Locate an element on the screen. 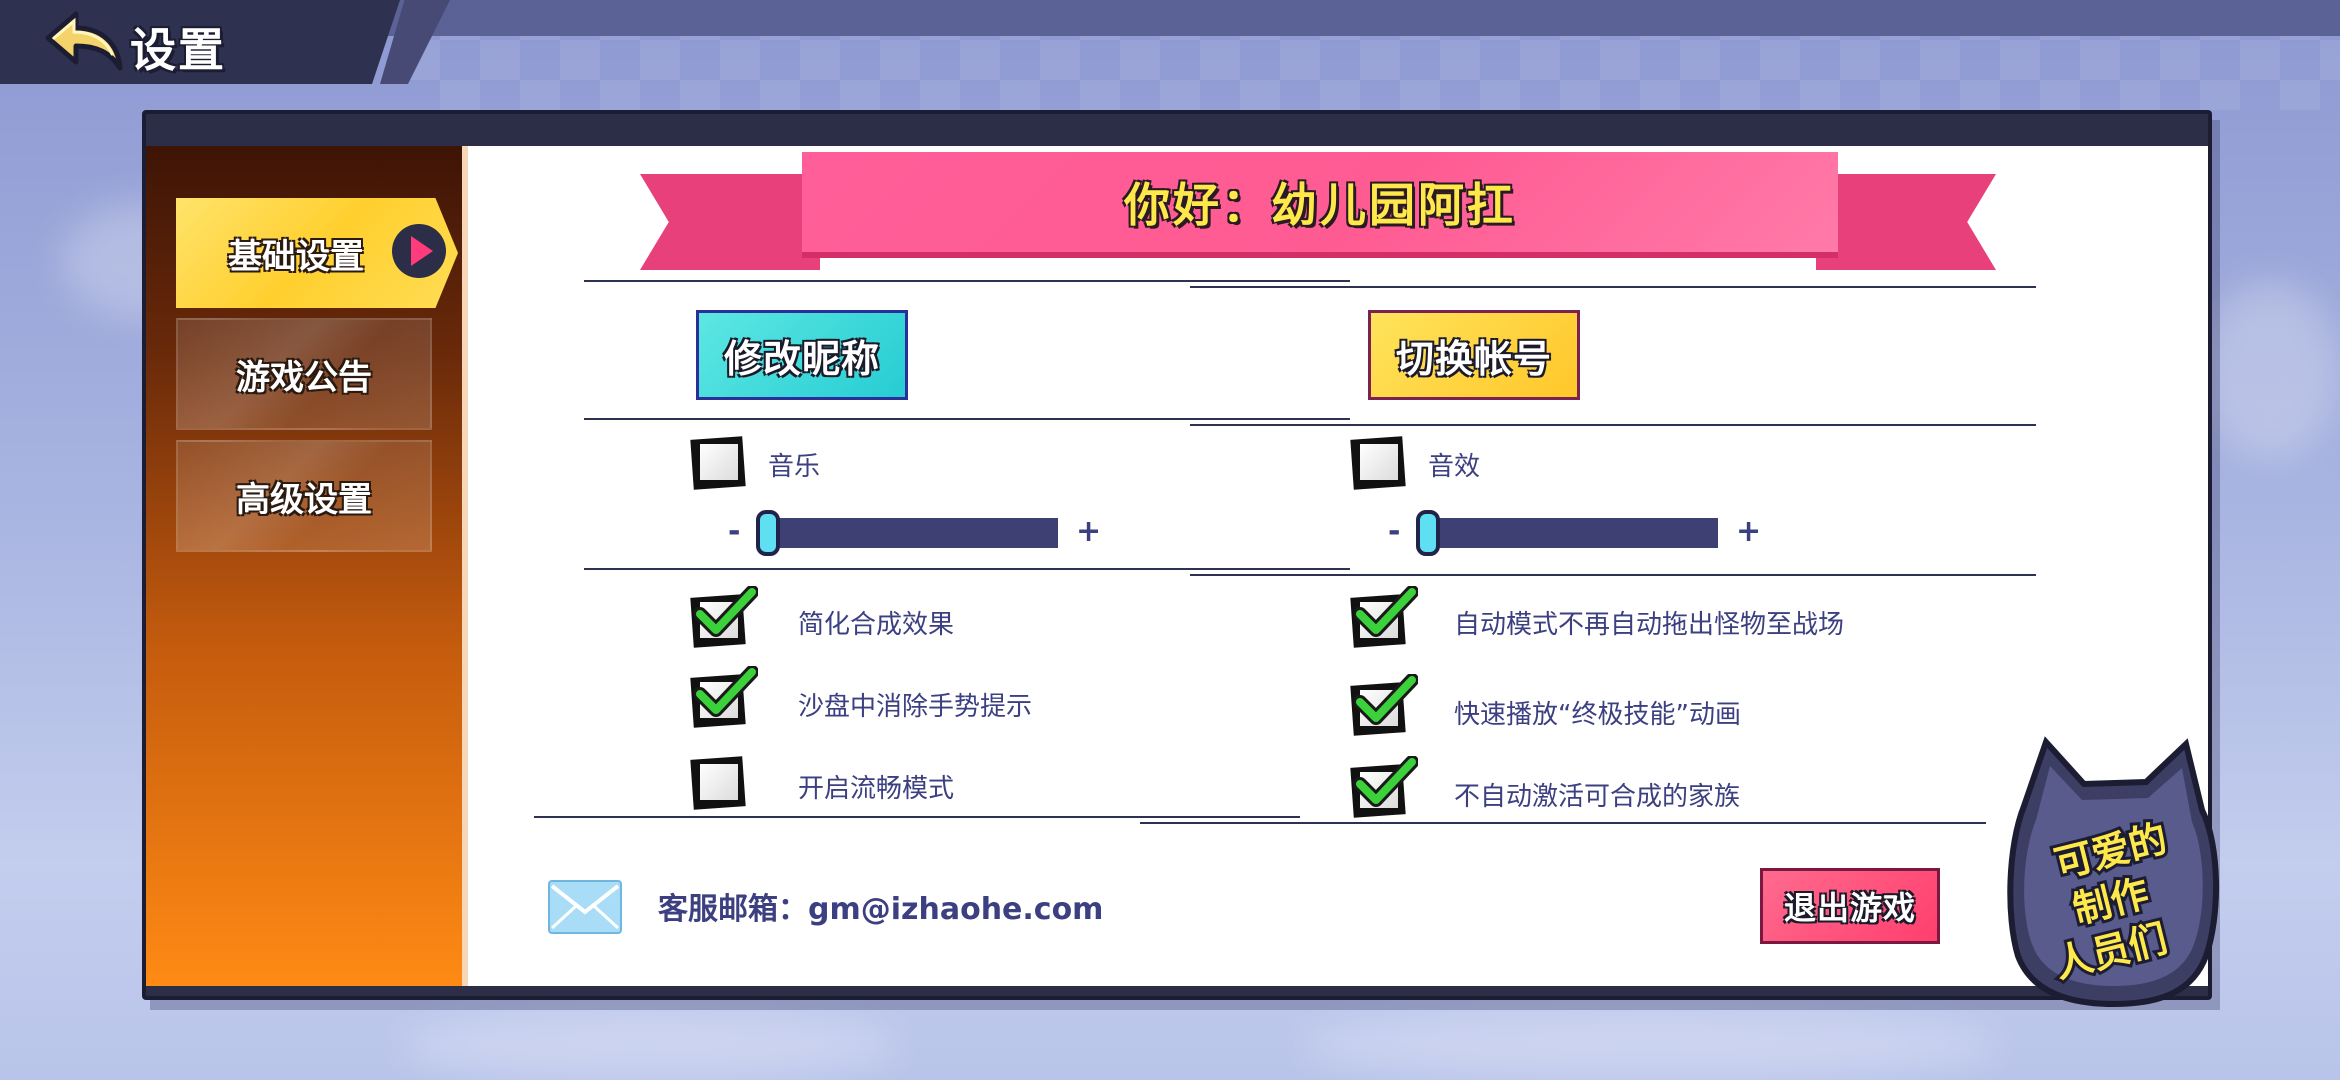 Image resolution: width=2340 pixels, height=1080 pixels. tab-label: 高级设置 is located at coordinates (304, 499).